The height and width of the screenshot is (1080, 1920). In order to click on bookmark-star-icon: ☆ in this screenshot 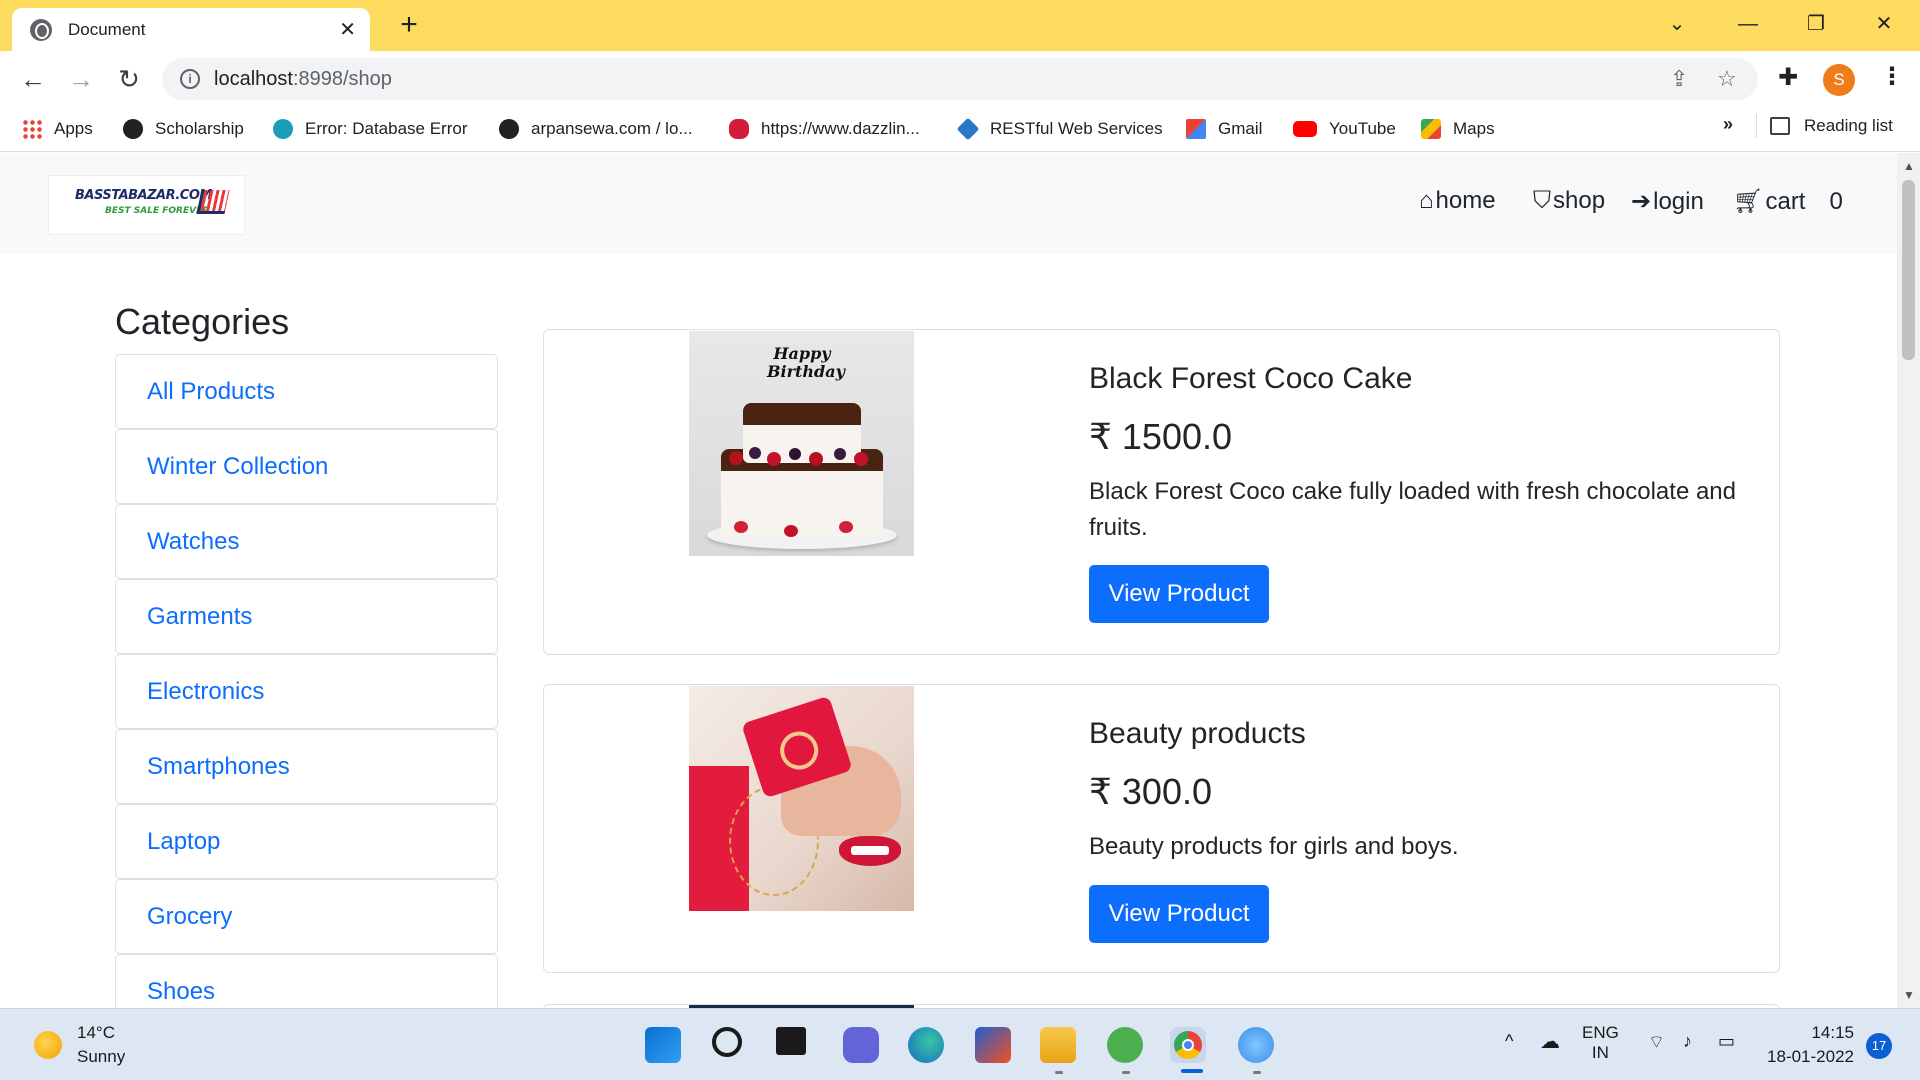, I will do `click(1727, 79)`.